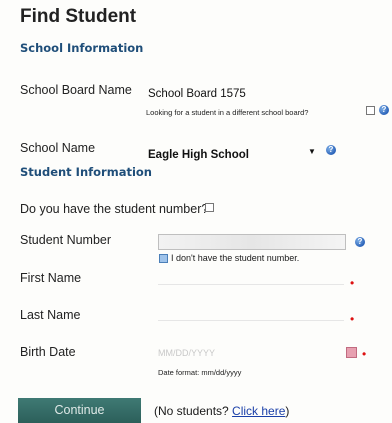  Describe the element at coordinates (209, 207) in the screenshot. I see `has-student-number-checkbox` at that location.